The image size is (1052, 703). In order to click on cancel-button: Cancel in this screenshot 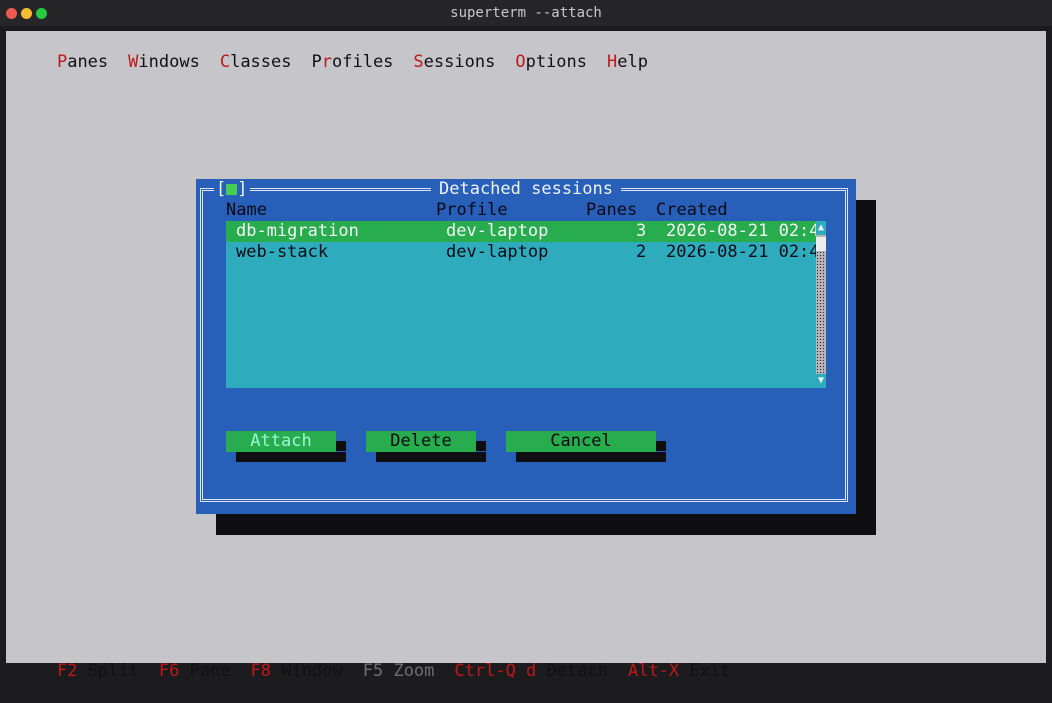, I will do `click(581, 441)`.